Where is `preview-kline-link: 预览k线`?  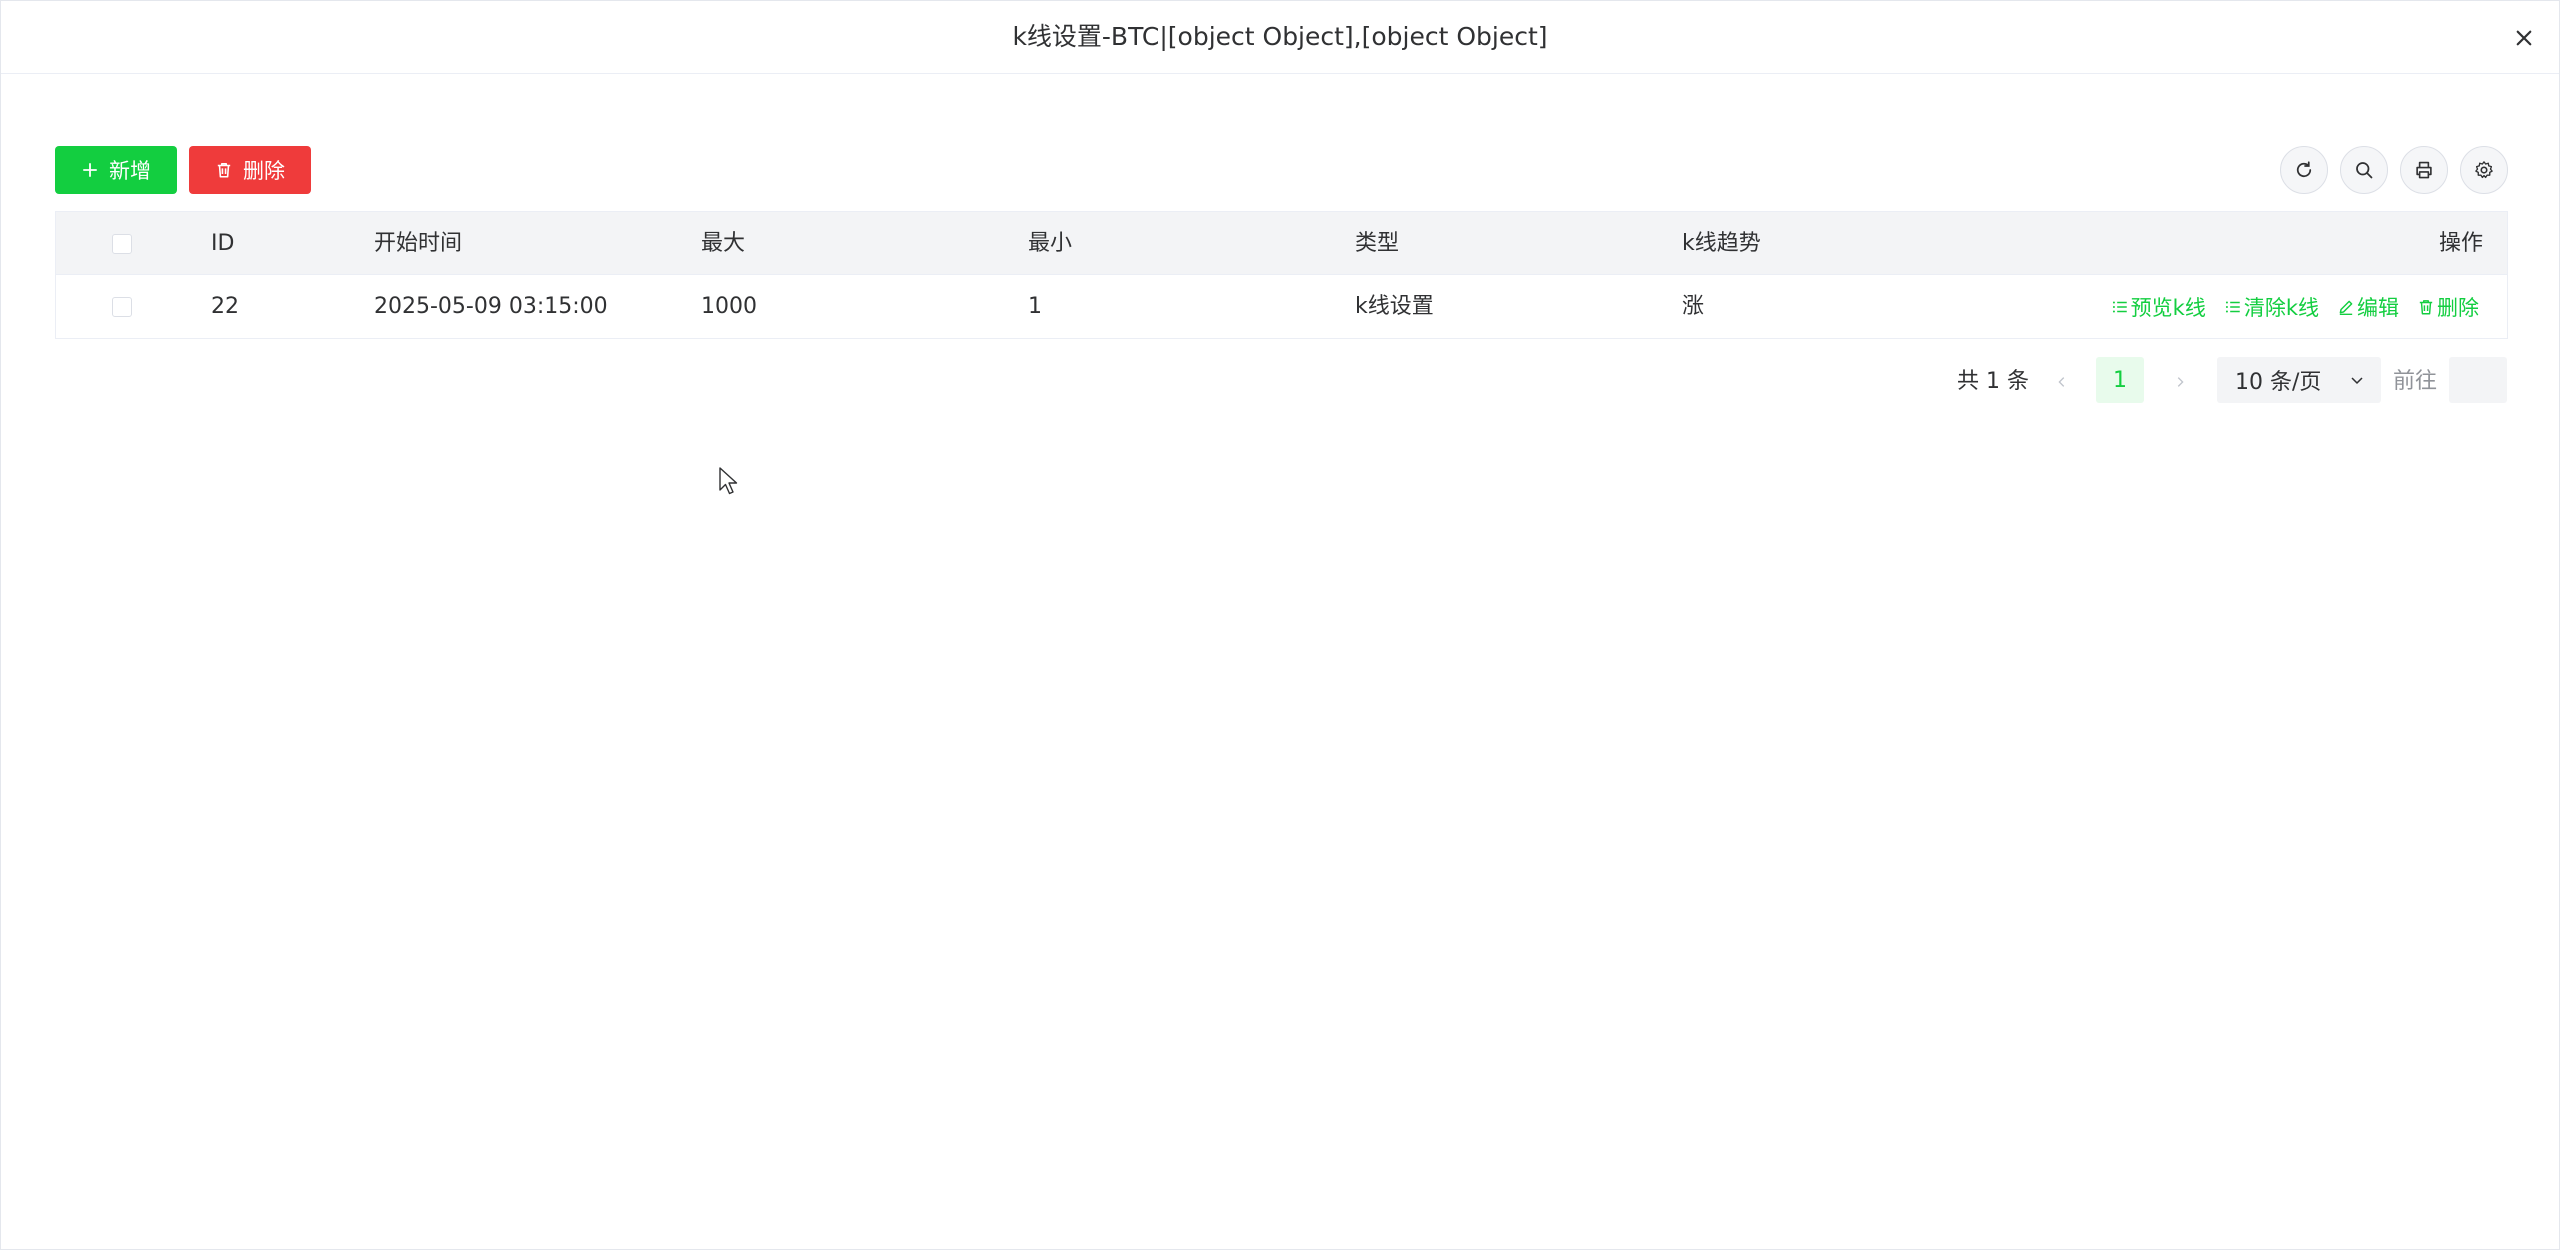 preview-kline-link: 预览k线 is located at coordinates (2158, 307).